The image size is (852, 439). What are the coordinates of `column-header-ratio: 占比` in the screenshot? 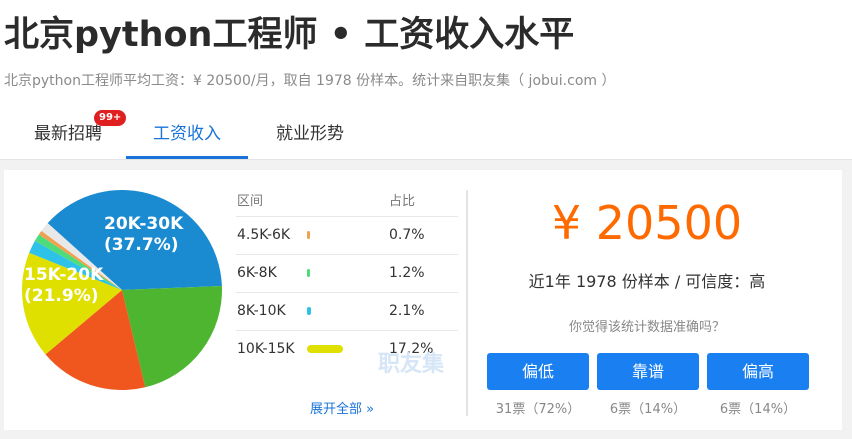 It's located at (402, 201).